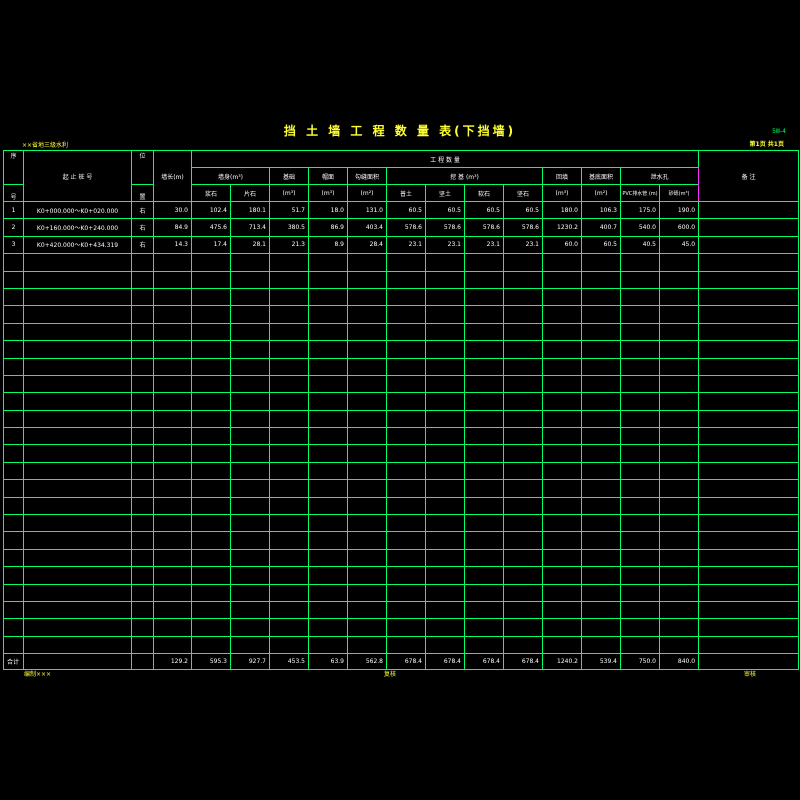 The image size is (800, 800). Describe the element at coordinates (142, 227) in the screenshot. I see `position-cell: 右` at that location.